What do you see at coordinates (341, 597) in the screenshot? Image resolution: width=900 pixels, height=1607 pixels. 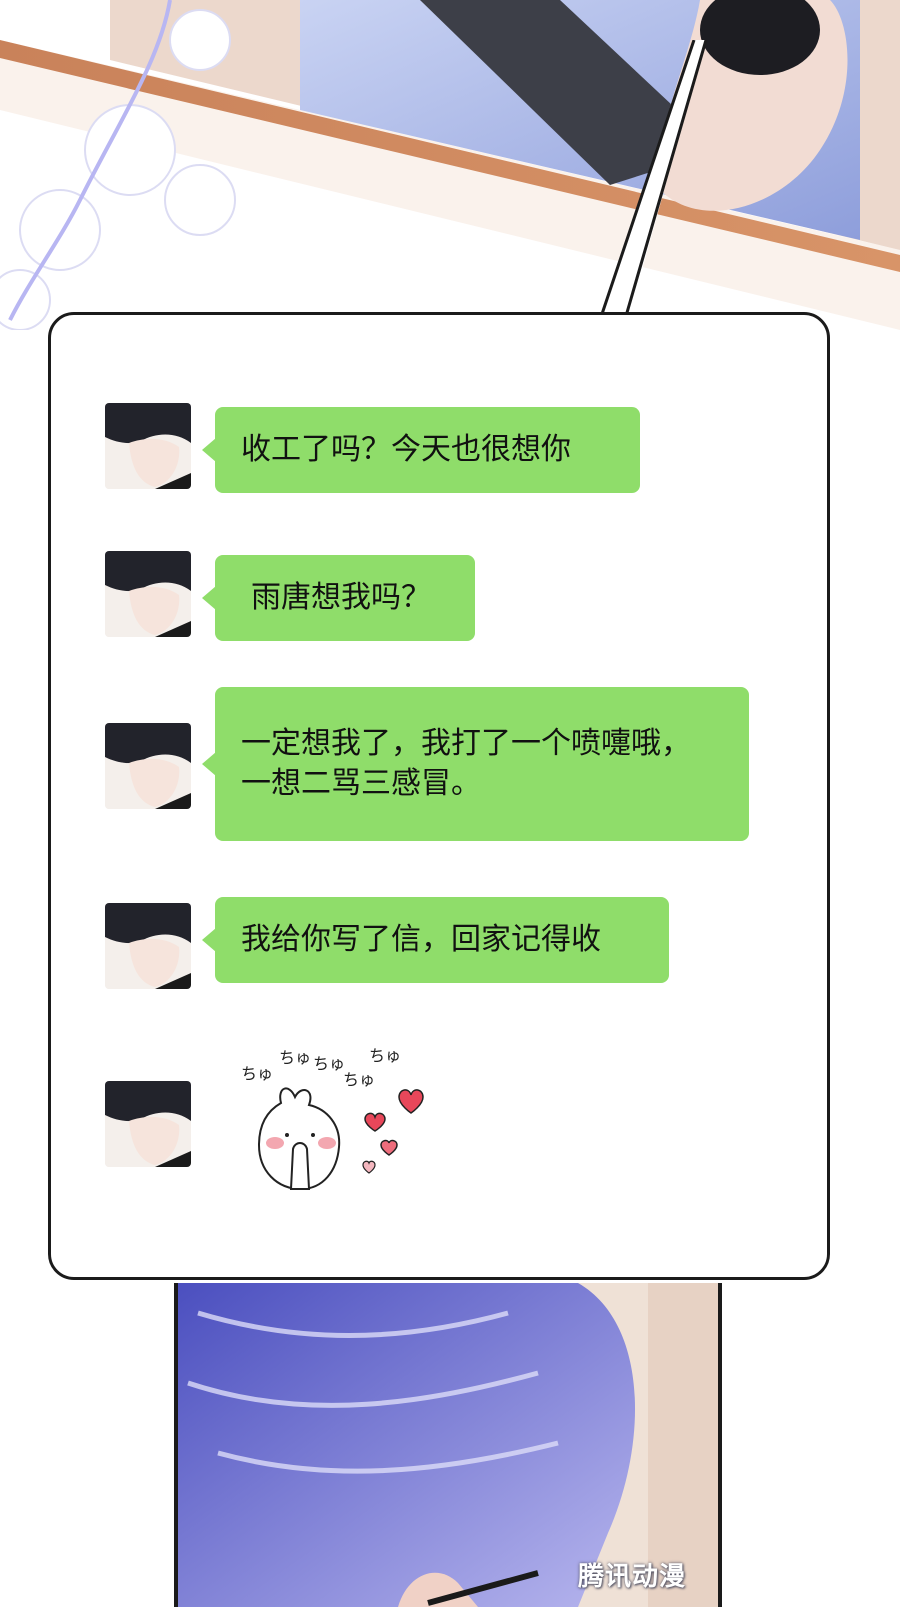 I see `message-text: 雨唐想我吗？` at bounding box center [341, 597].